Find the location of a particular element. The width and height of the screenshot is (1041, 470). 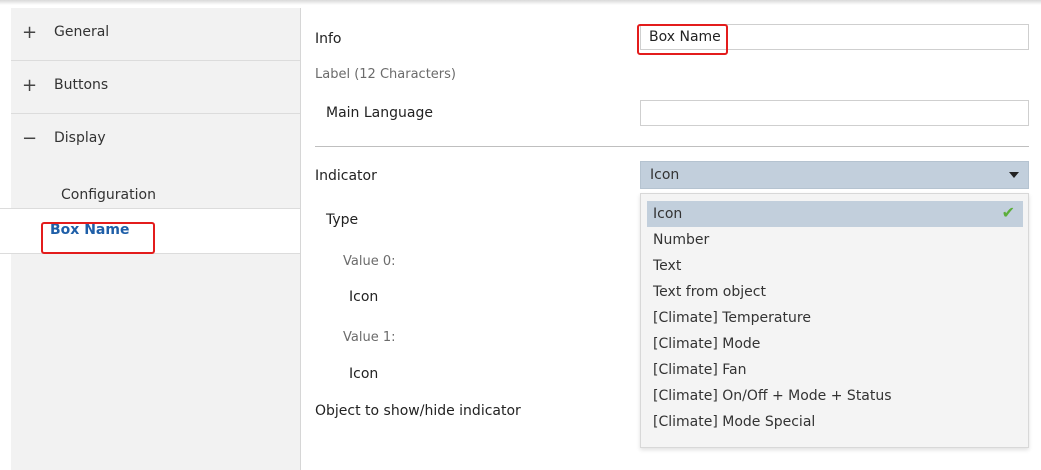

highlight-box-info is located at coordinates (682, 39).